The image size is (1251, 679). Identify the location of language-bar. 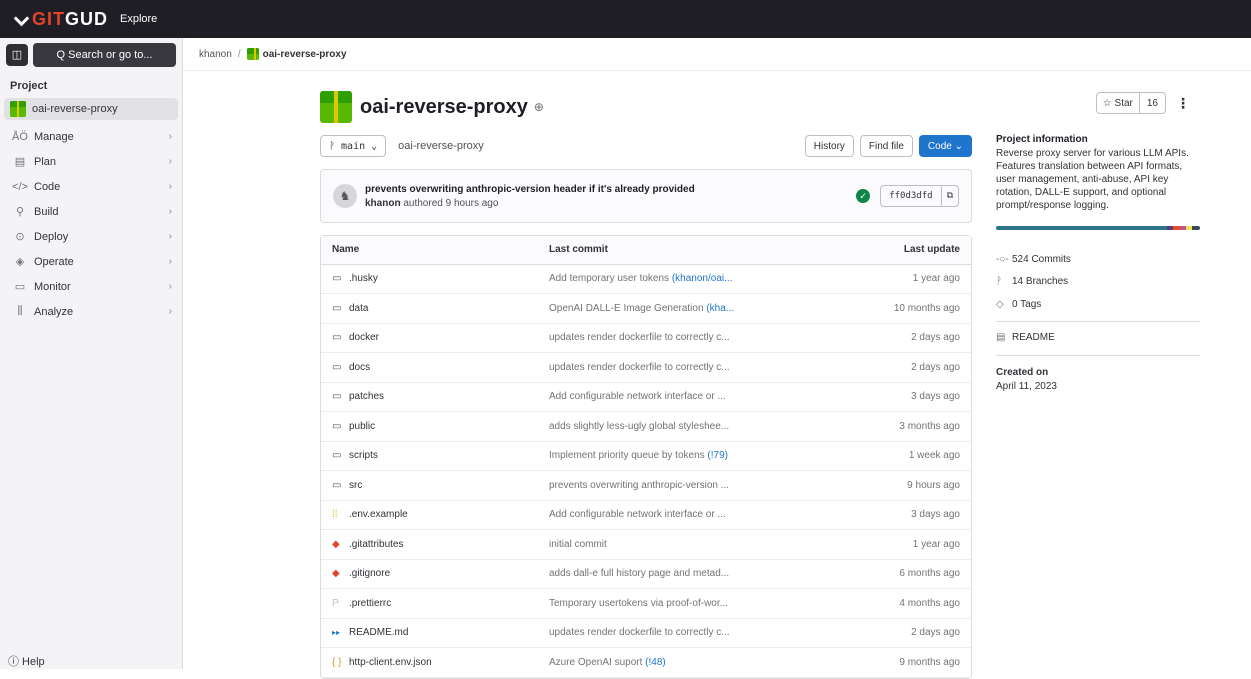
(1098, 228).